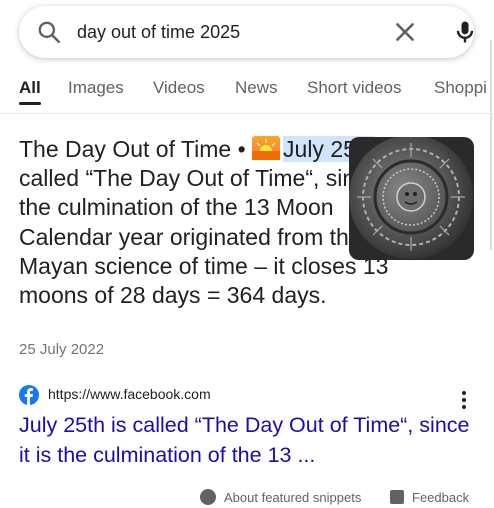 This screenshot has width=494, height=508. Describe the element at coordinates (397, 497) in the screenshot. I see `feedback-icon` at that location.